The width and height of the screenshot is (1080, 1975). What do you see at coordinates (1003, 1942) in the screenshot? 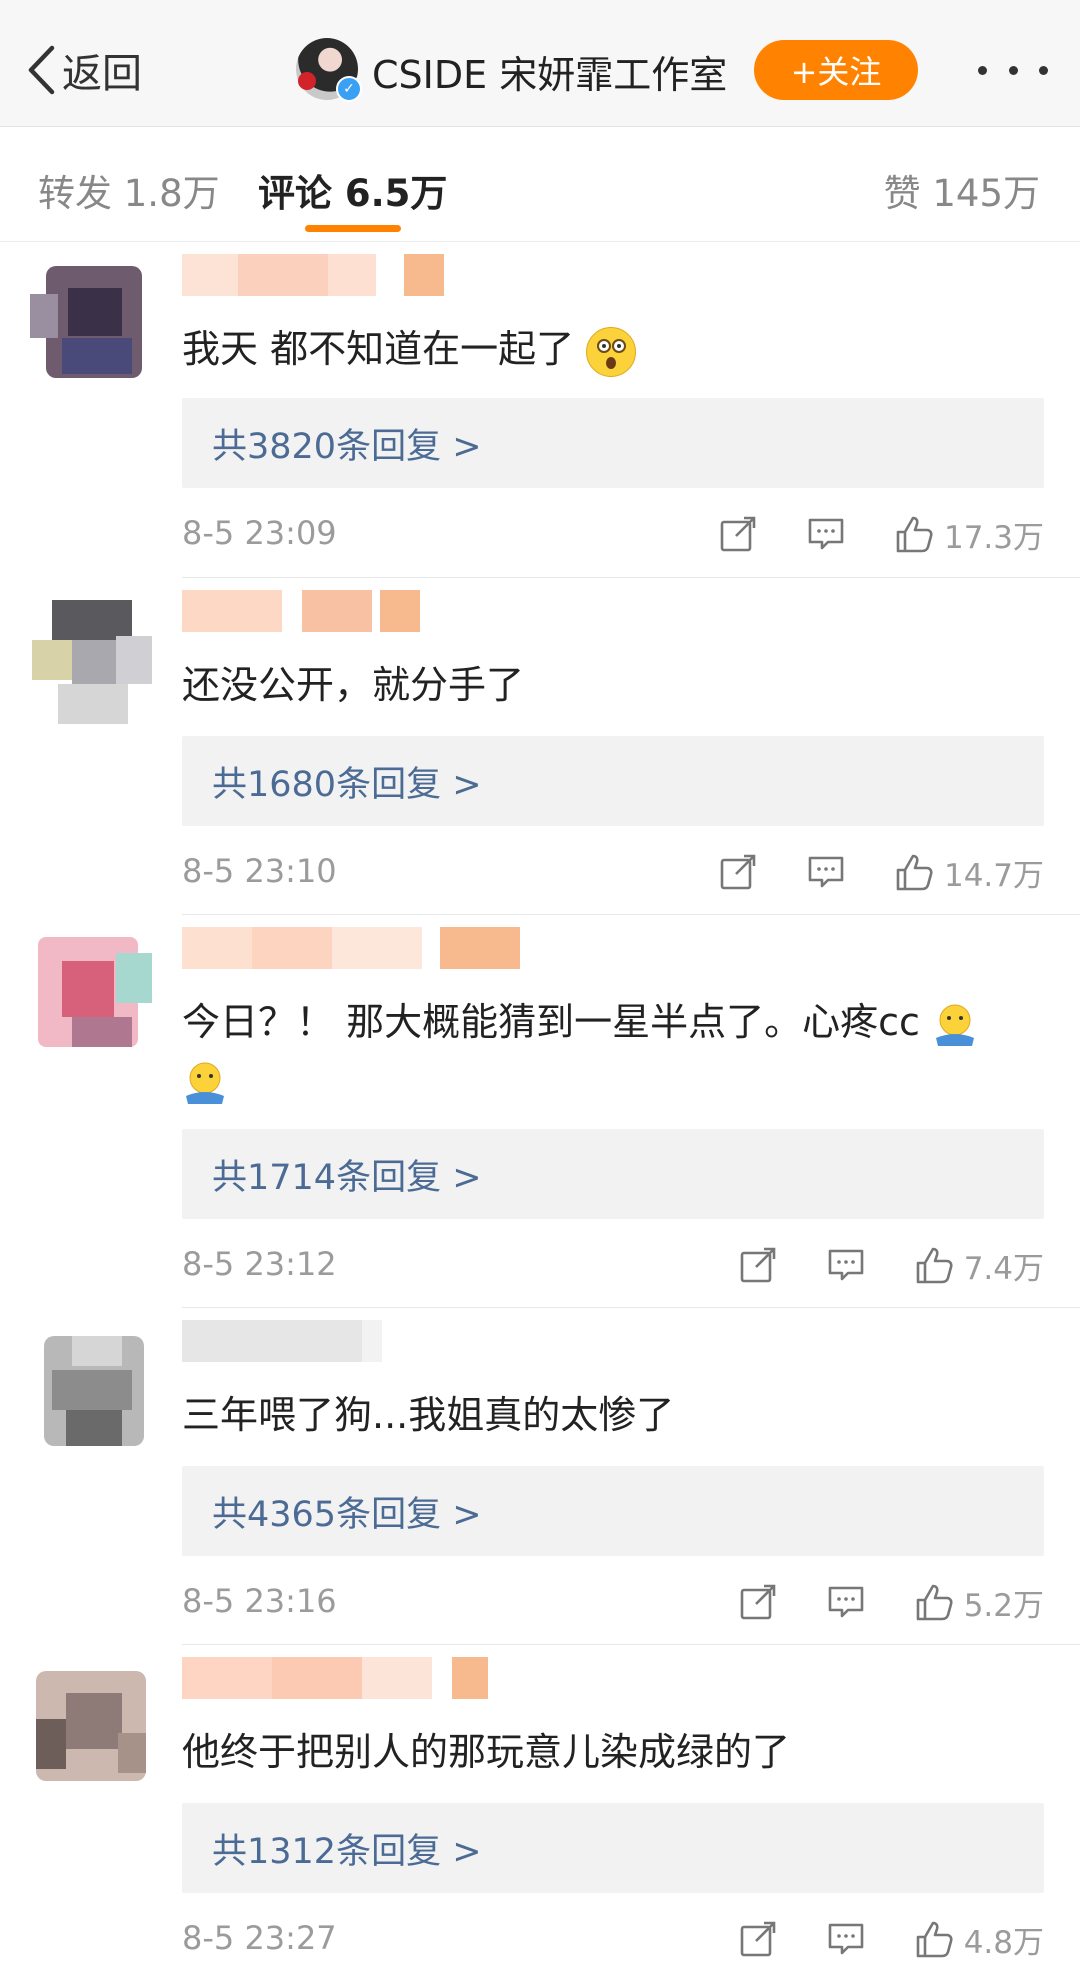
I see `like-count: 4.8万` at bounding box center [1003, 1942].